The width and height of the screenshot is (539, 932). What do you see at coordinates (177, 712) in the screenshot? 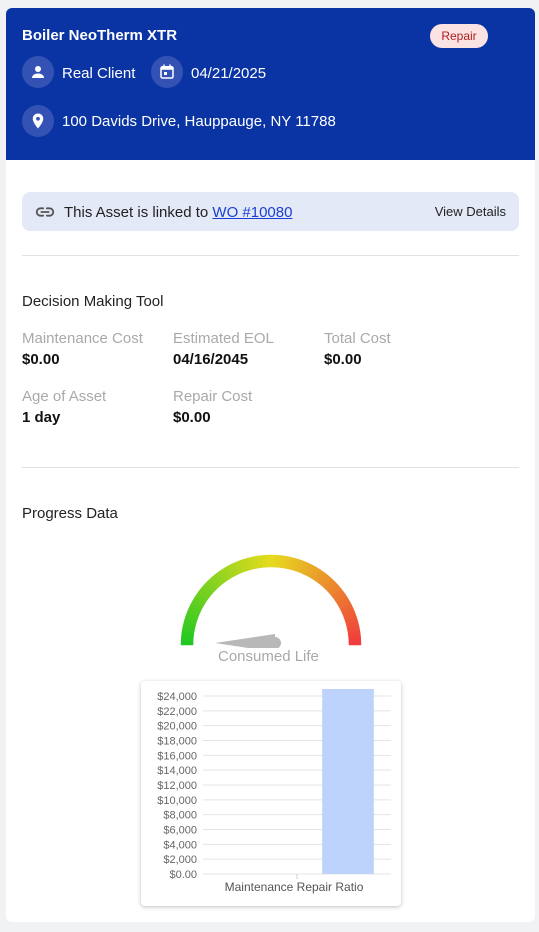
I see `y-tick-label: $22,000` at bounding box center [177, 712].